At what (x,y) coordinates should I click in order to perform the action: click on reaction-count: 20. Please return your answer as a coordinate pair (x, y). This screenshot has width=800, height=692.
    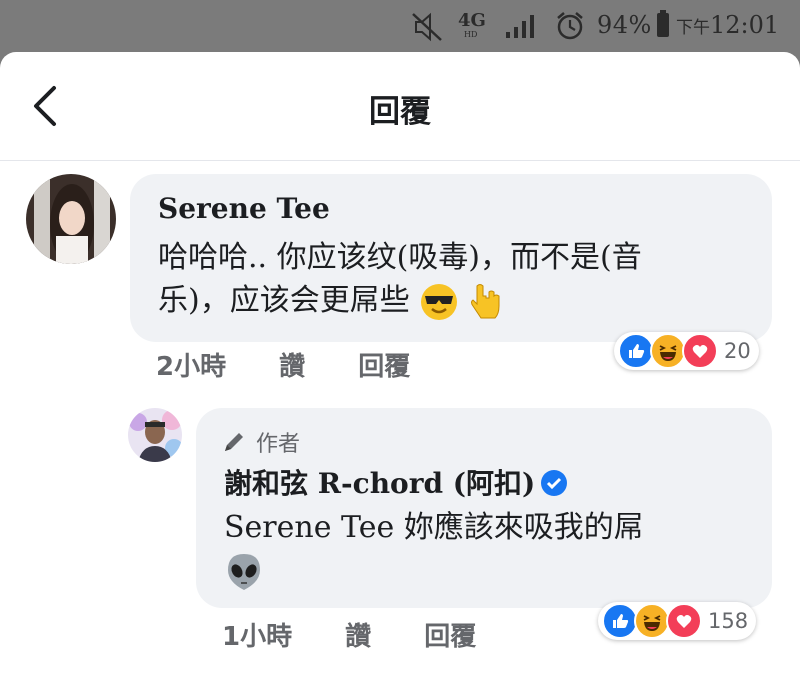
    Looking at the image, I should click on (737, 351).